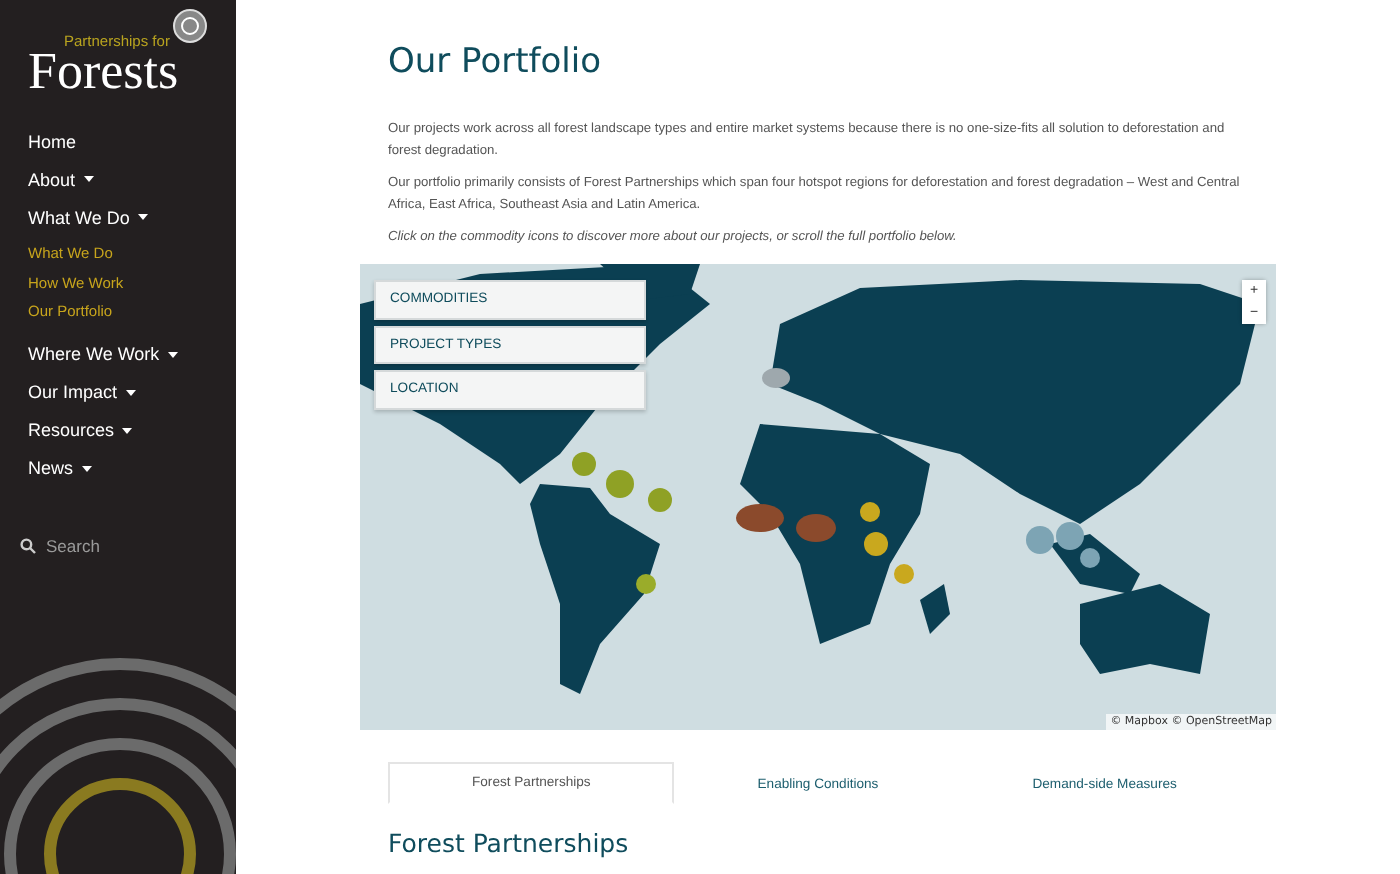 This screenshot has height=874, width=1400. I want to click on nav-link: About, so click(132, 179).